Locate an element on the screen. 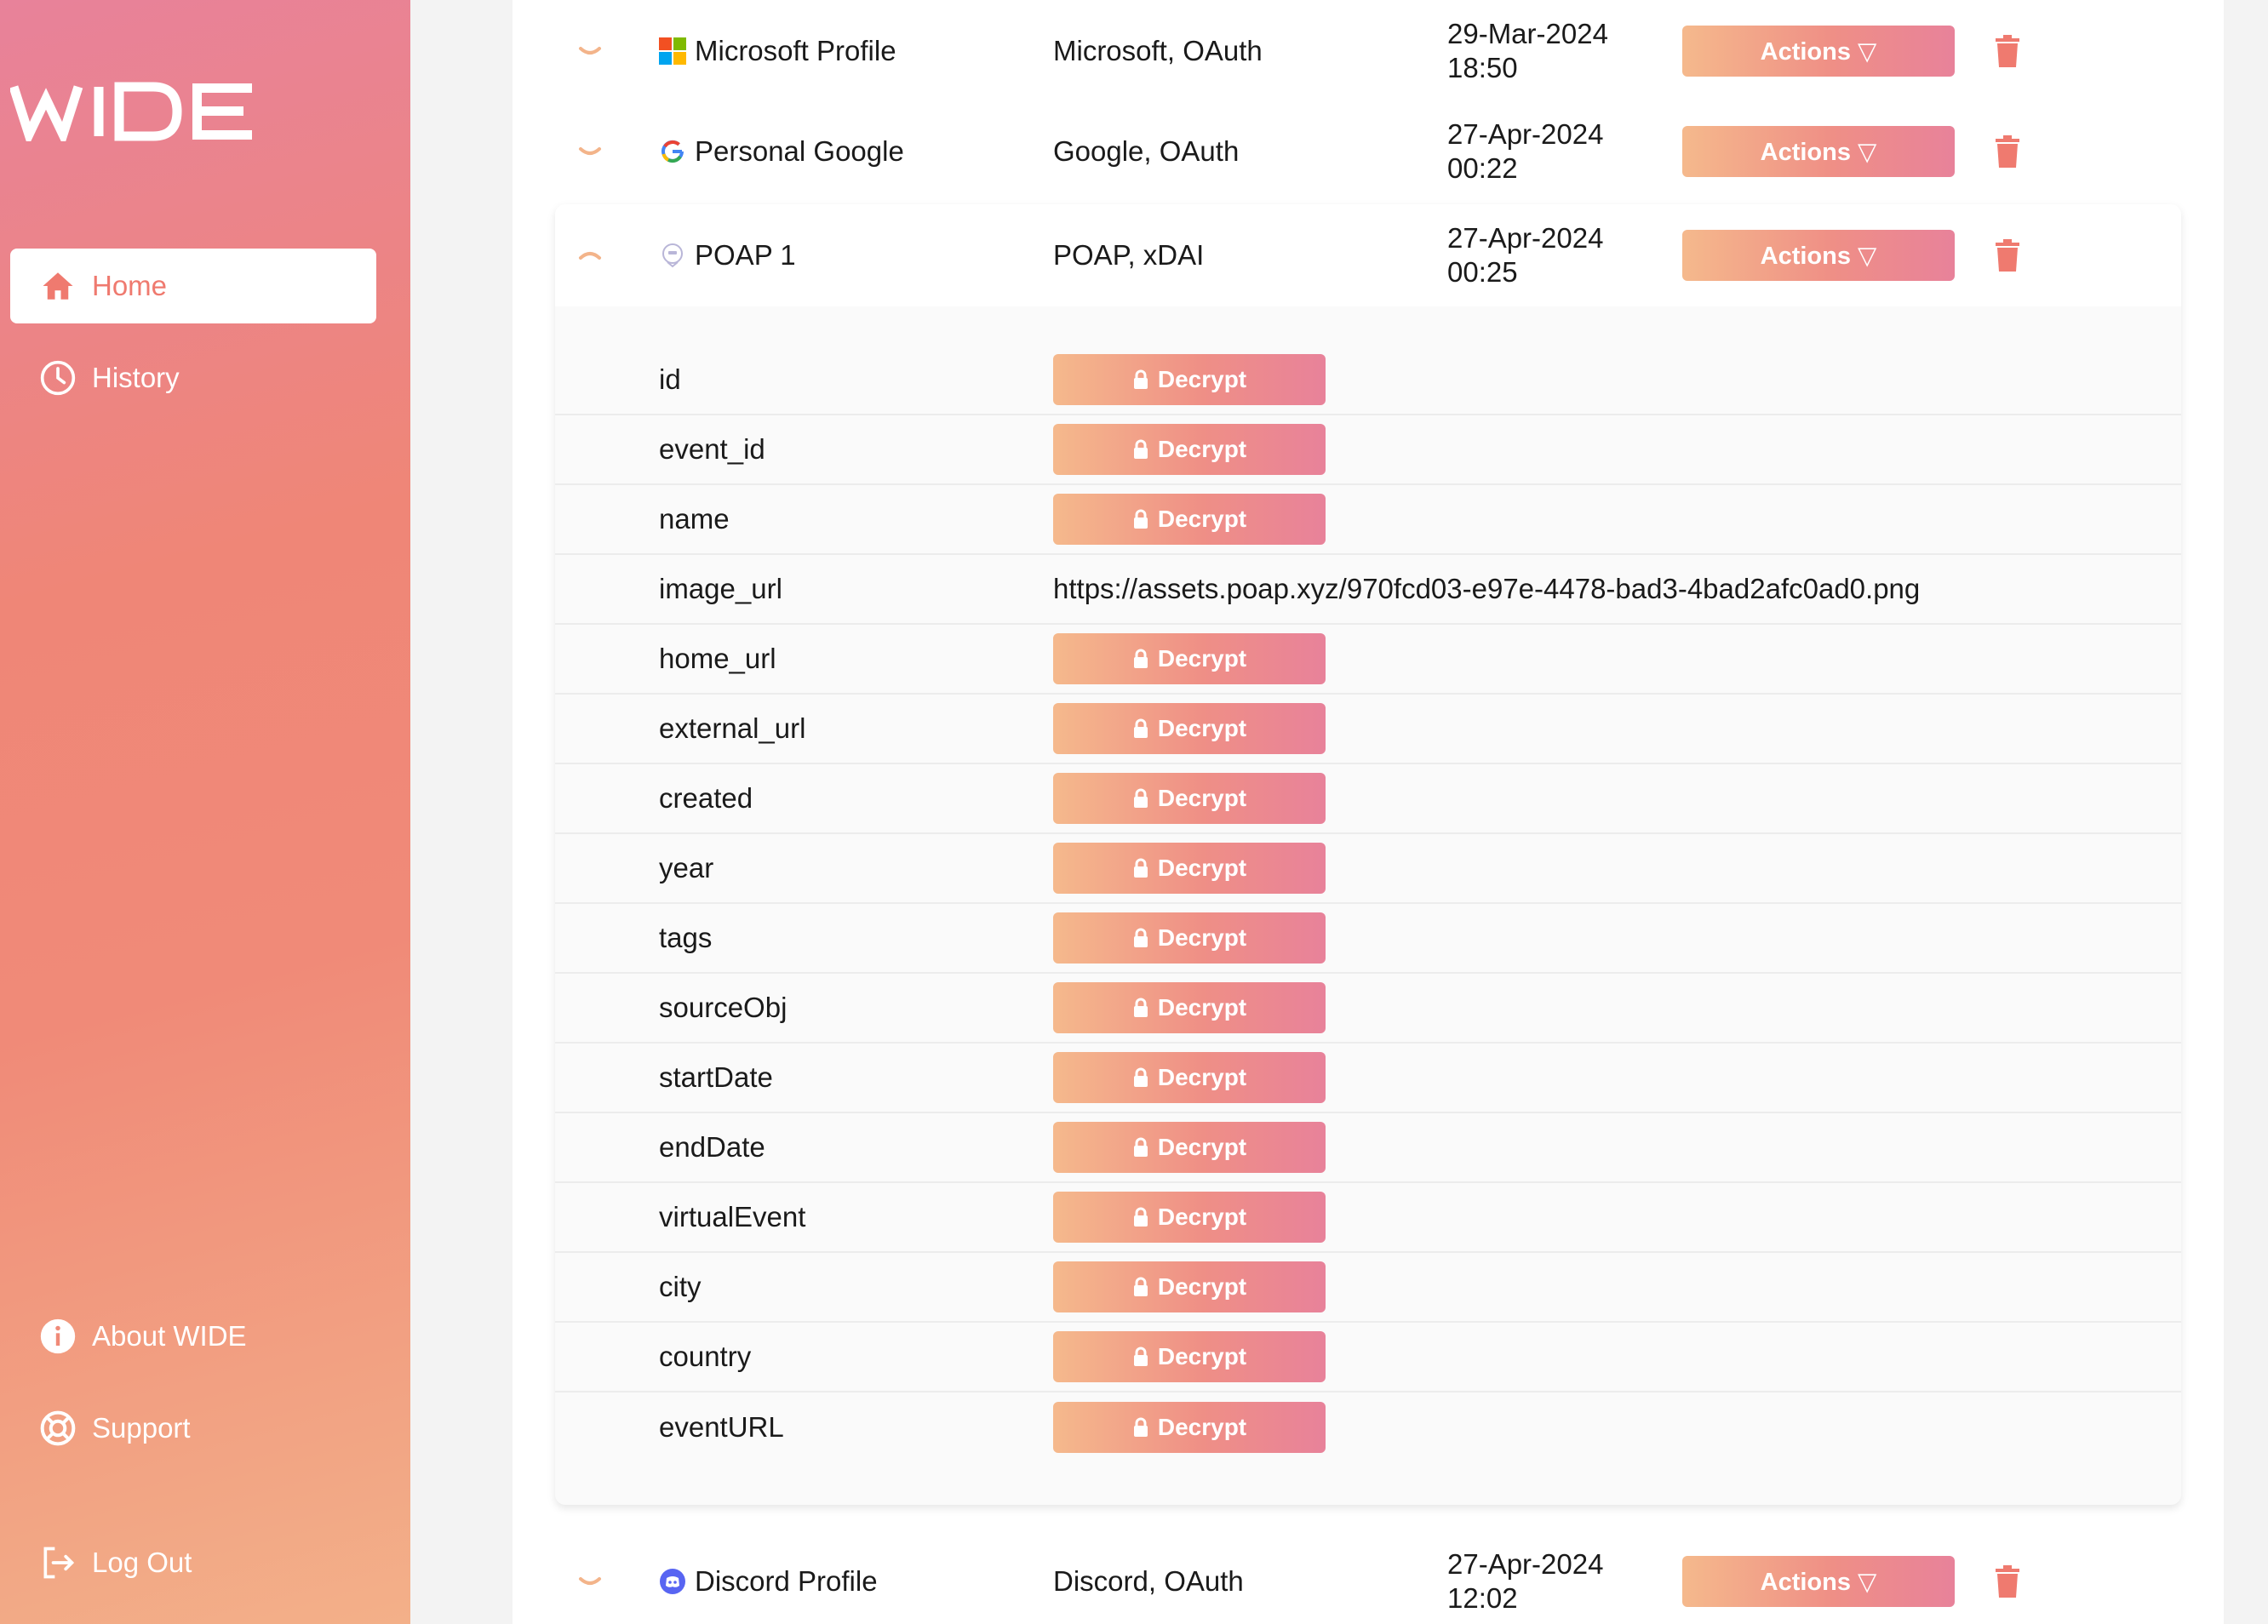 Image resolution: width=2268 pixels, height=1624 pixels. chevron-up-icon is located at coordinates (590, 255).